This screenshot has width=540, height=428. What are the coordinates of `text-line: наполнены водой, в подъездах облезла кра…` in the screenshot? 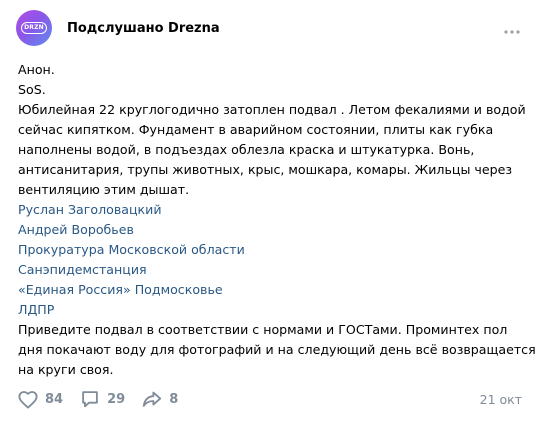 It's located at (246, 149).